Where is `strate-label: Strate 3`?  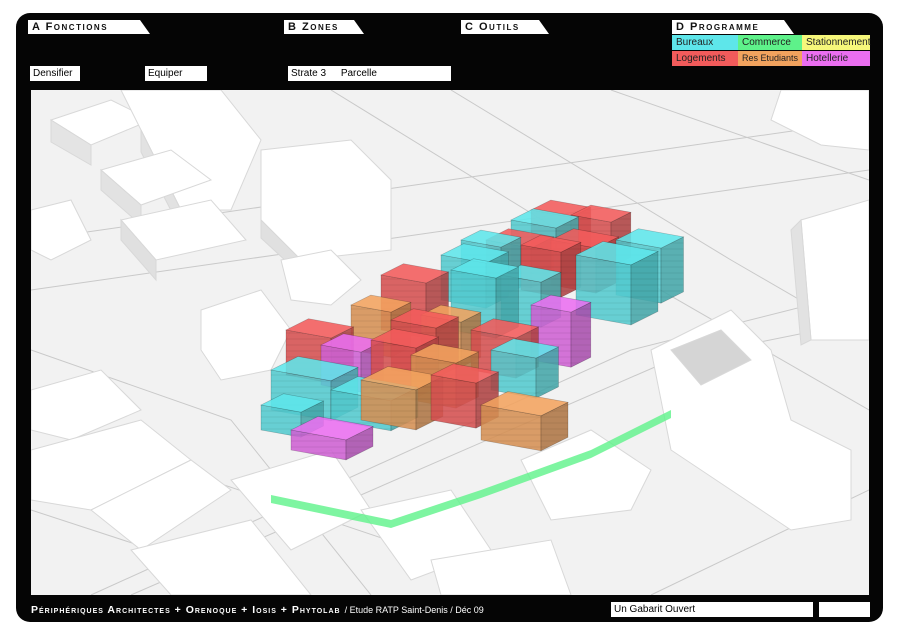 strate-label: Strate 3 is located at coordinates (309, 73).